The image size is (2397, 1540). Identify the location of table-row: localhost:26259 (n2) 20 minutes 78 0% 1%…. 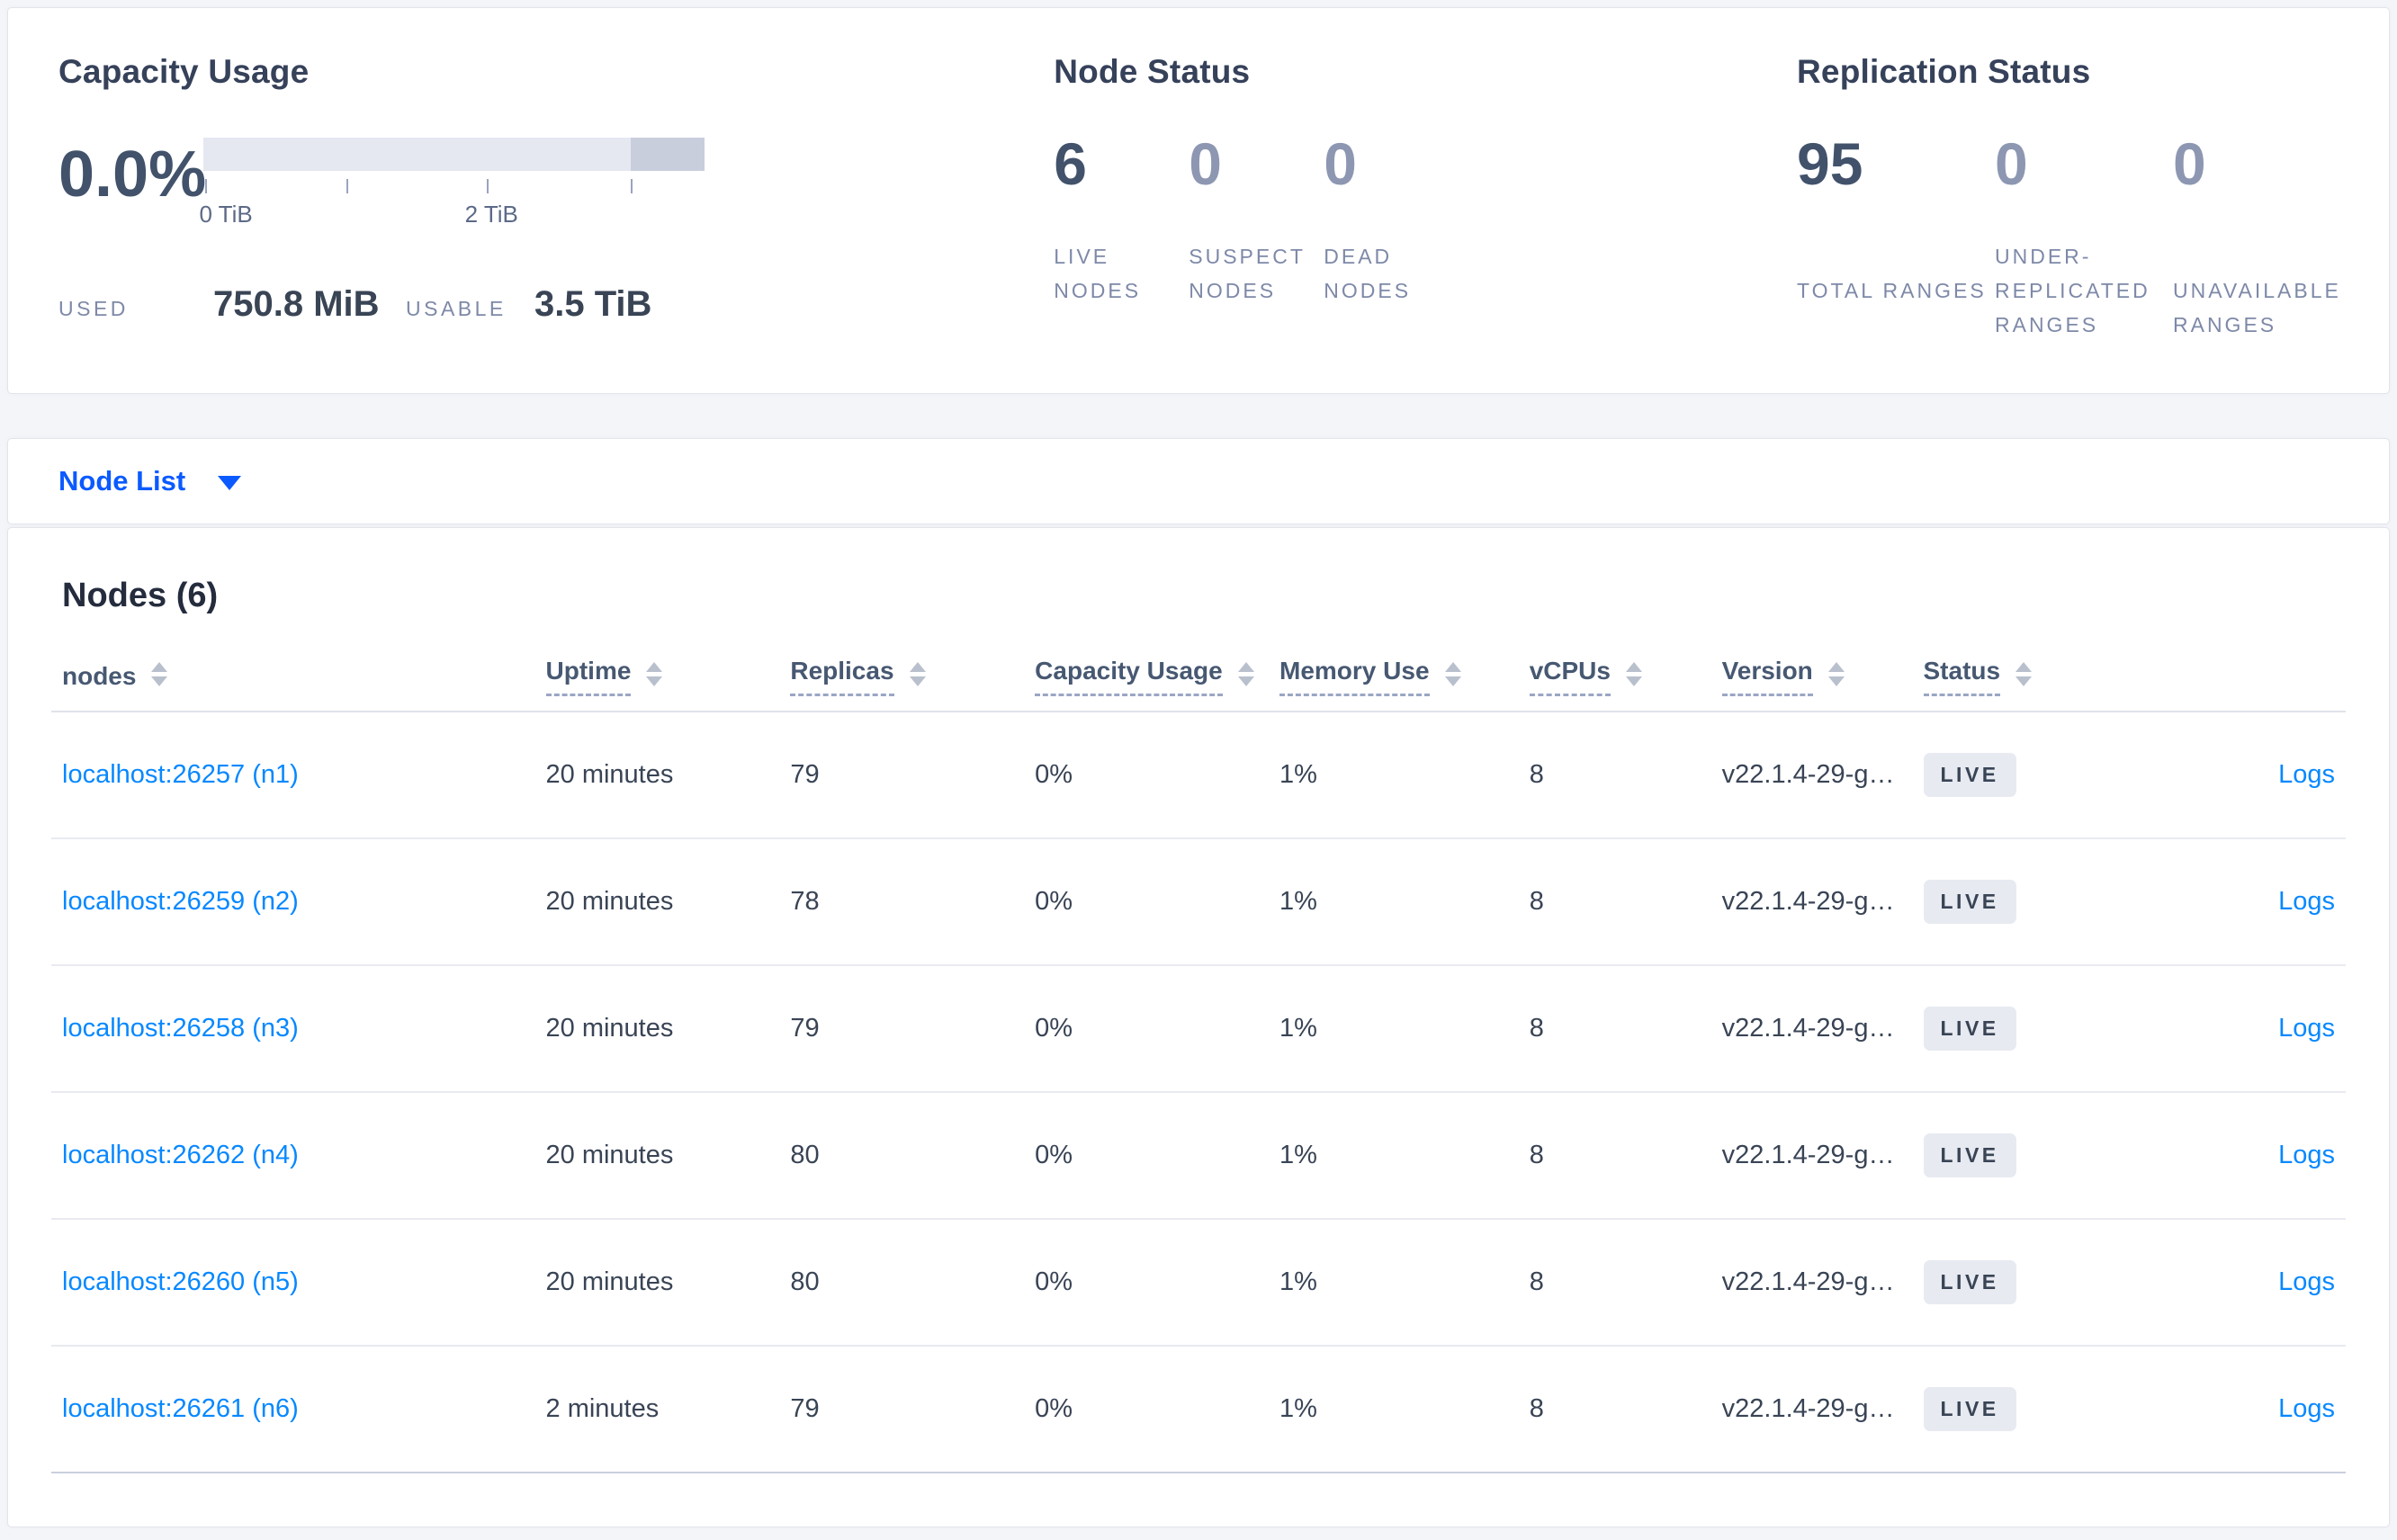
(1198, 902).